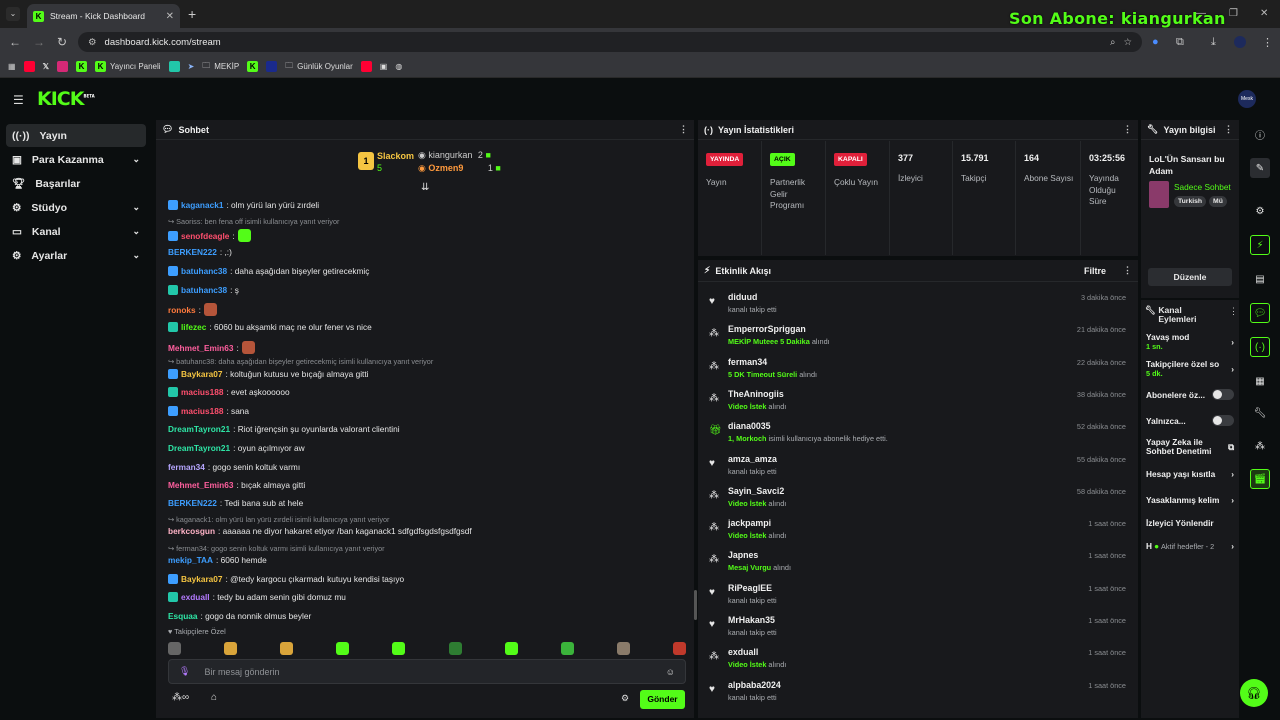 Image resolution: width=1280 pixels, height=720 pixels. Describe the element at coordinates (1240, 42) in the screenshot. I see `profile-avatar` at that location.